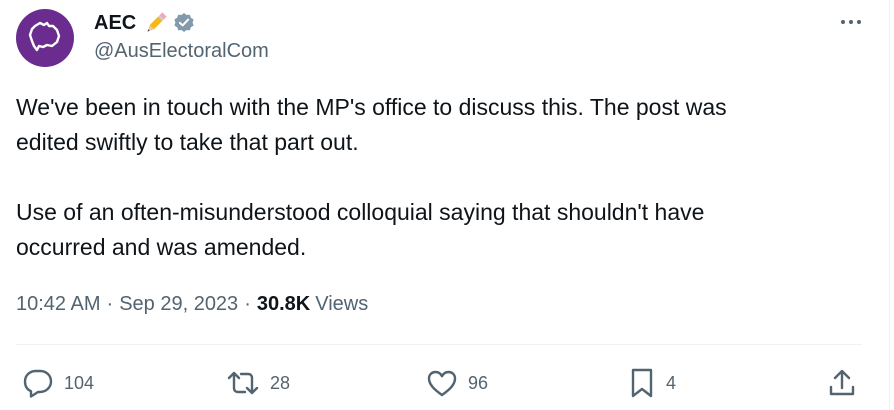  What do you see at coordinates (439, 344) in the screenshot?
I see `divider` at bounding box center [439, 344].